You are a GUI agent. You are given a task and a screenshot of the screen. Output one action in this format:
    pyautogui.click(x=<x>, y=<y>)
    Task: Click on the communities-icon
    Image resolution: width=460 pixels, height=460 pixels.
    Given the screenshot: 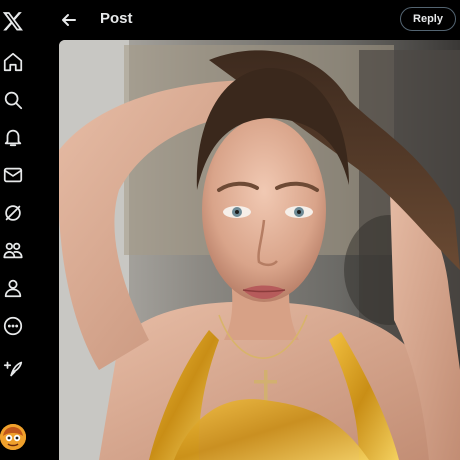 What is the action you would take?
    pyautogui.click(x=13, y=250)
    